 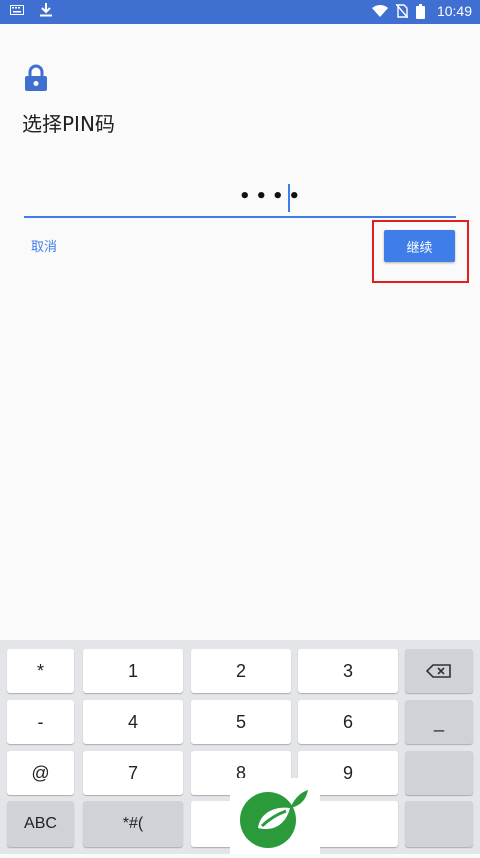 I want to click on backspace-icon, so click(x=438, y=671).